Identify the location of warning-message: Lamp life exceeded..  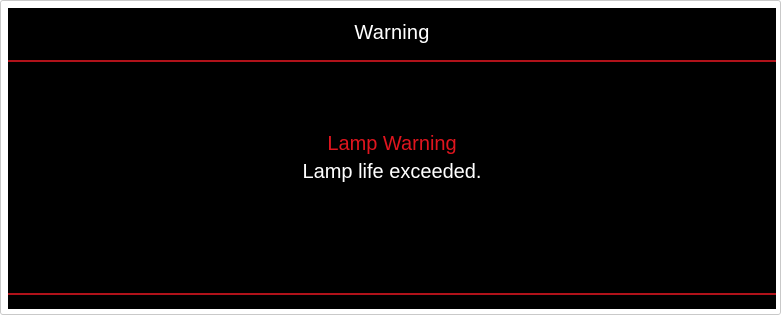
(392, 172).